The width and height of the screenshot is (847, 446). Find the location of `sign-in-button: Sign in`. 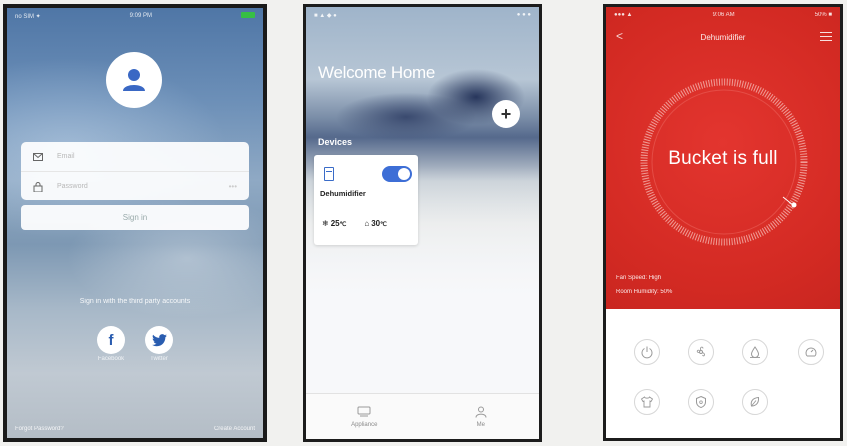

sign-in-button: Sign in is located at coordinates (135, 217).